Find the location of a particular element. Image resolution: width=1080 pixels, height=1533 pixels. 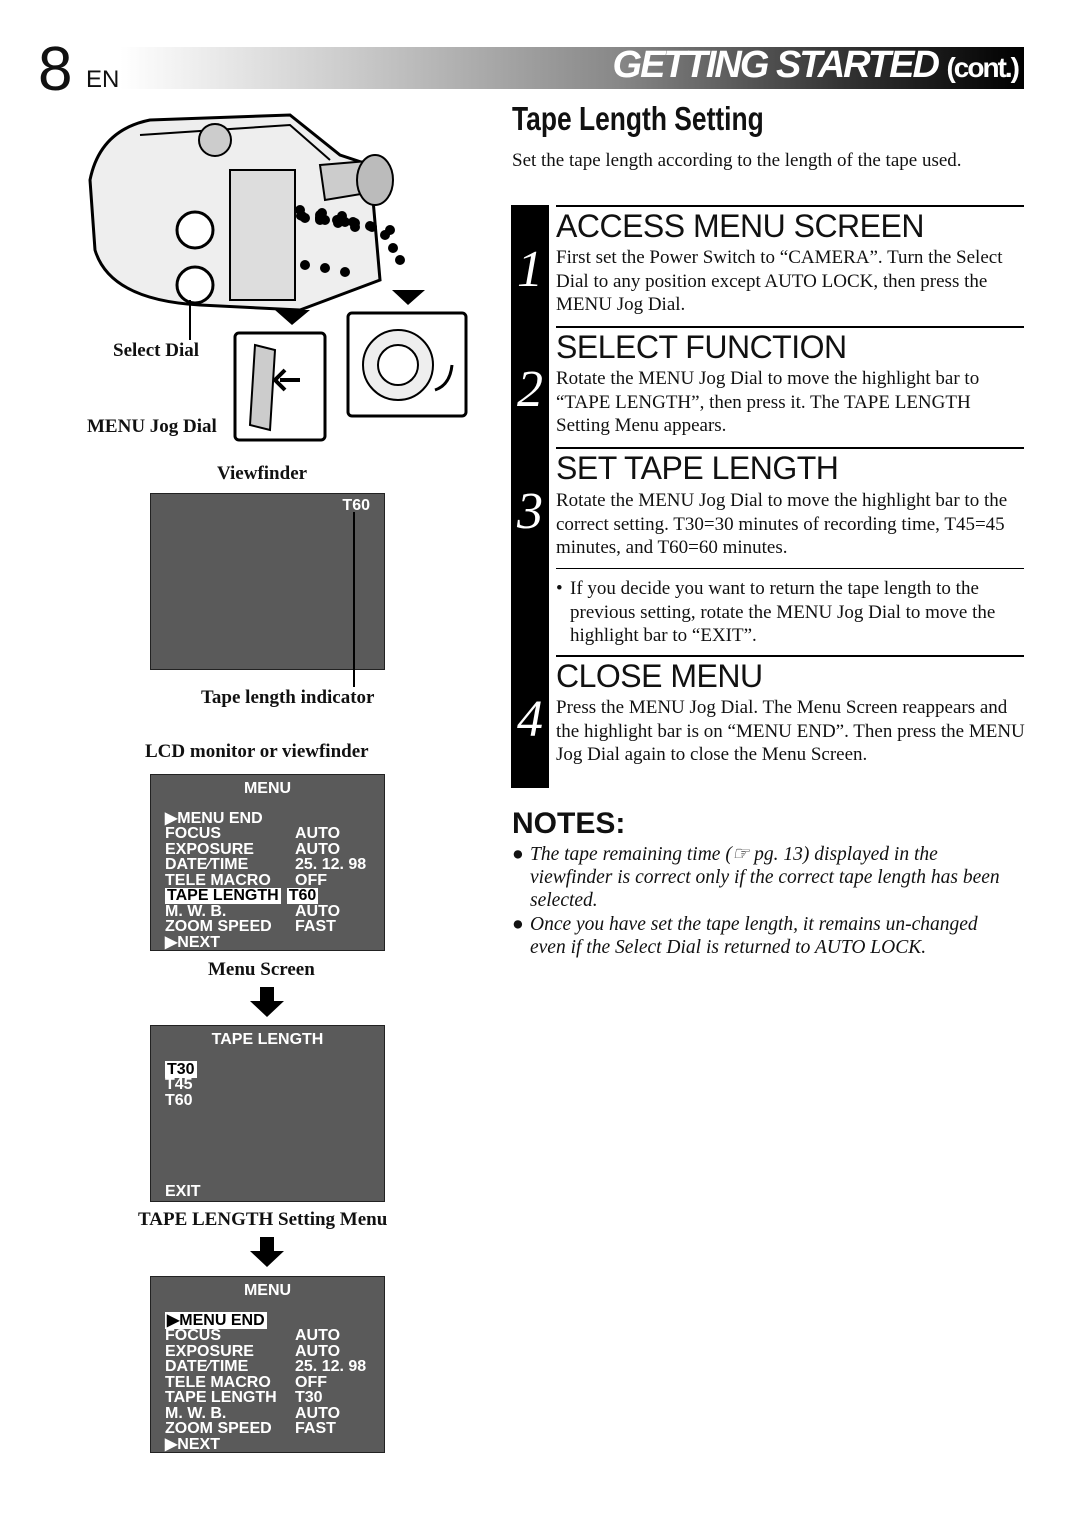

indicator-line is located at coordinates (354, 599).